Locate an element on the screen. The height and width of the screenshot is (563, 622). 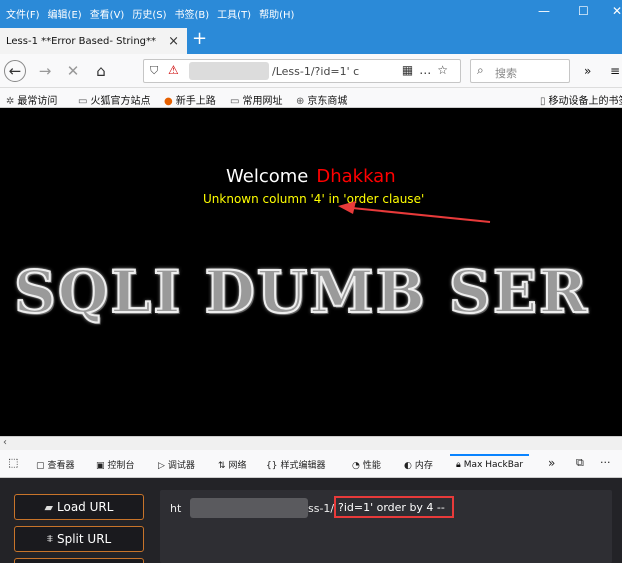
gear-icon: ✲ is located at coordinates (10, 101).